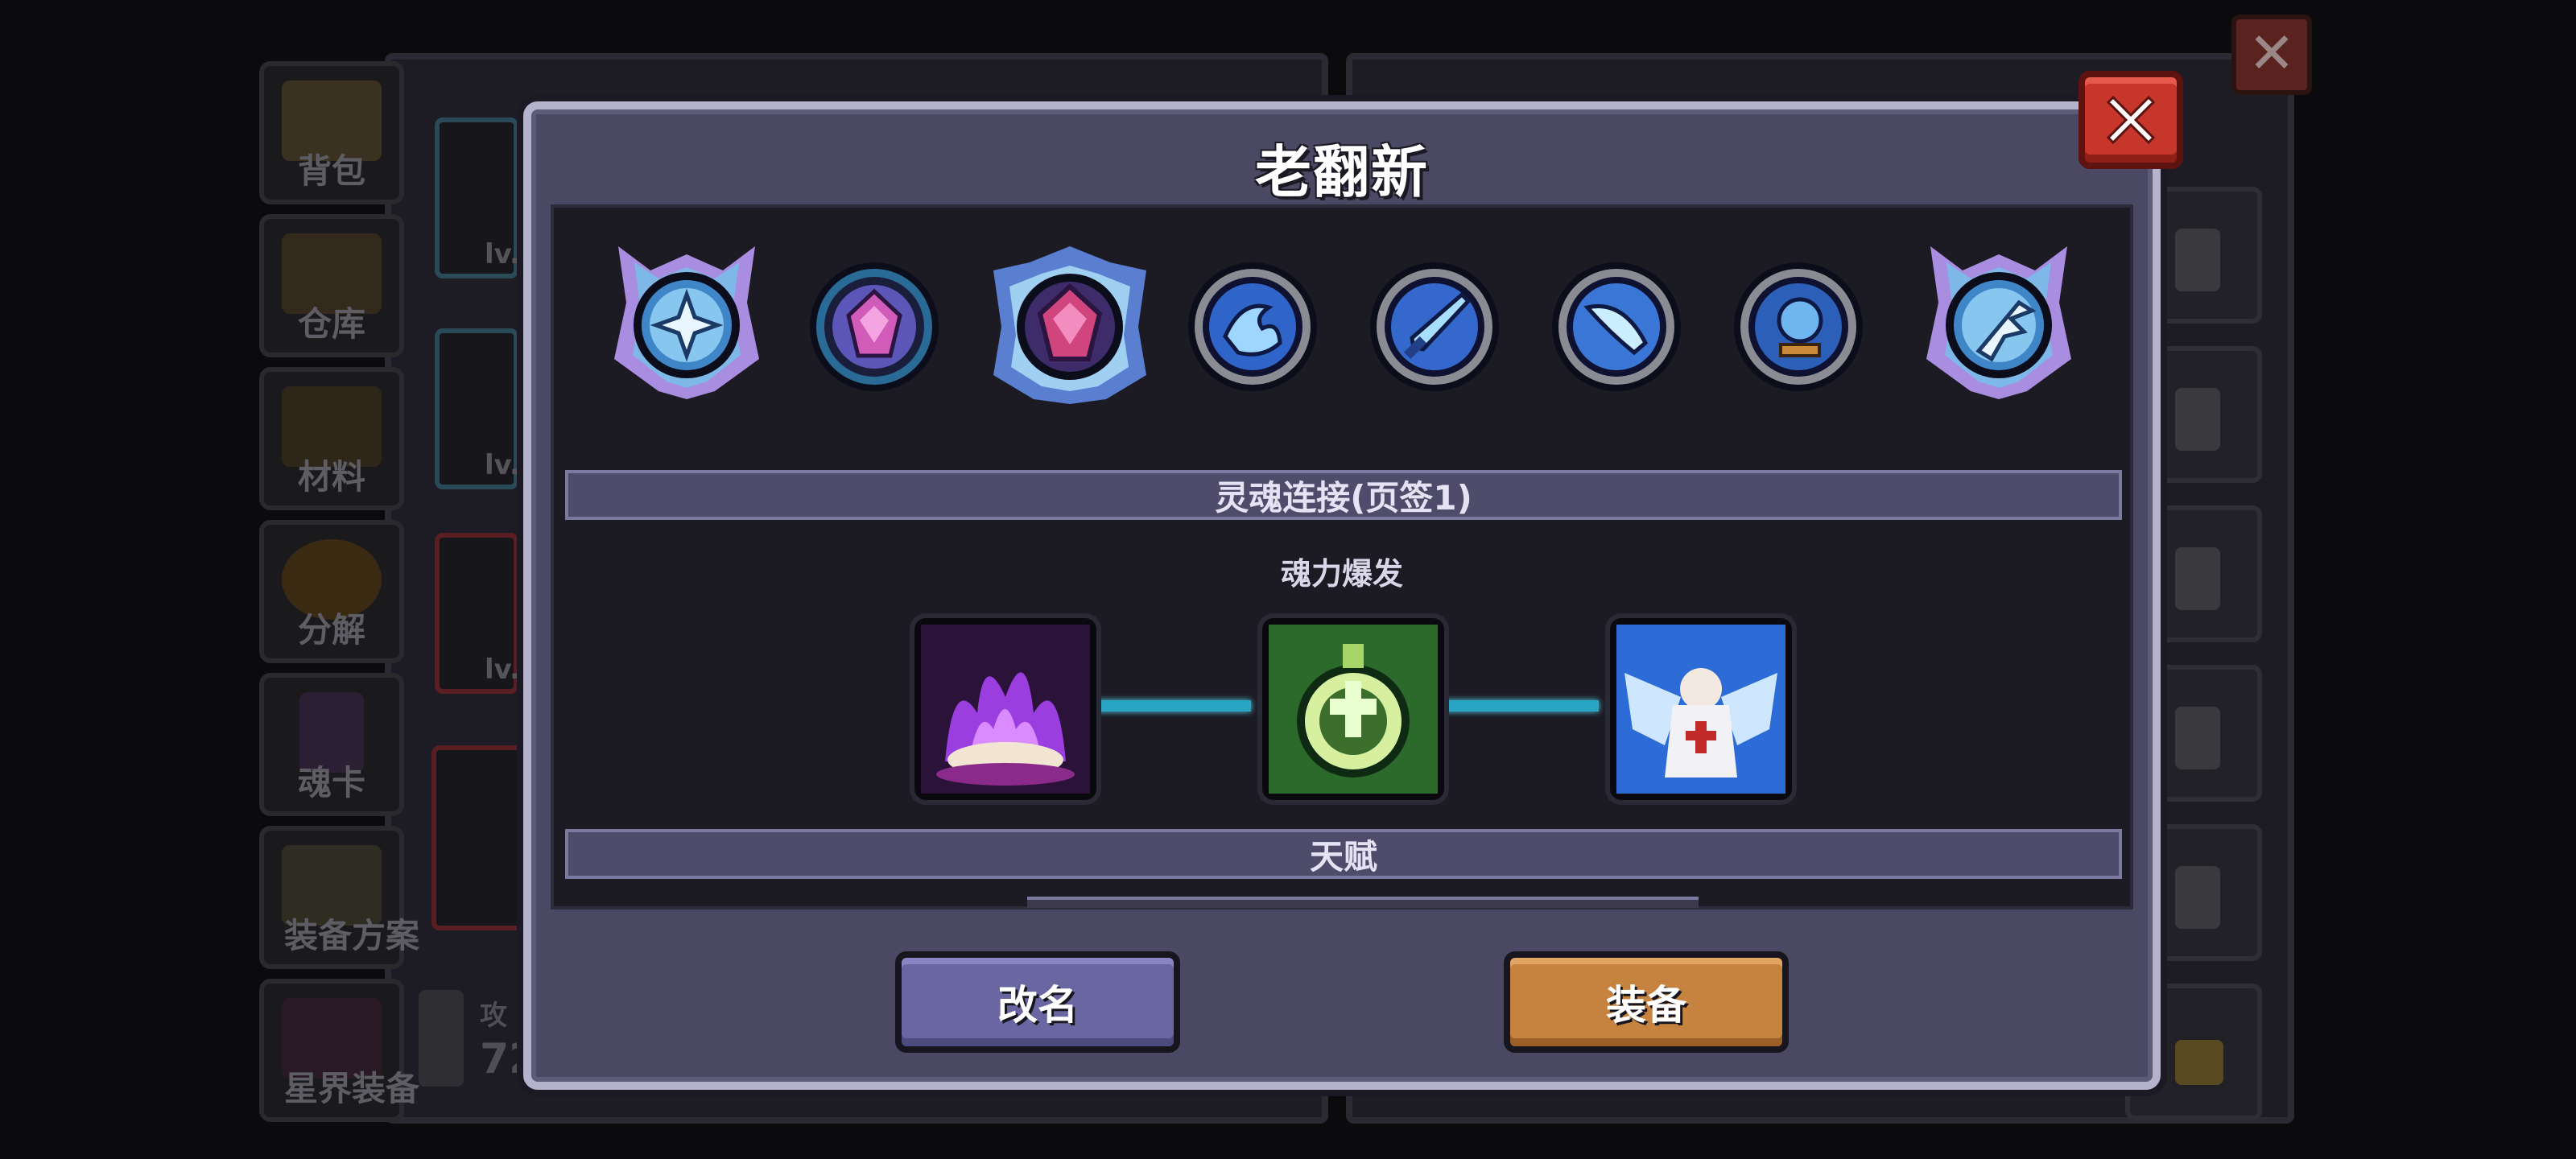 This screenshot has width=2576, height=1159. What do you see at coordinates (1434, 326) in the screenshot?
I see `blue-sword-gem-icon` at bounding box center [1434, 326].